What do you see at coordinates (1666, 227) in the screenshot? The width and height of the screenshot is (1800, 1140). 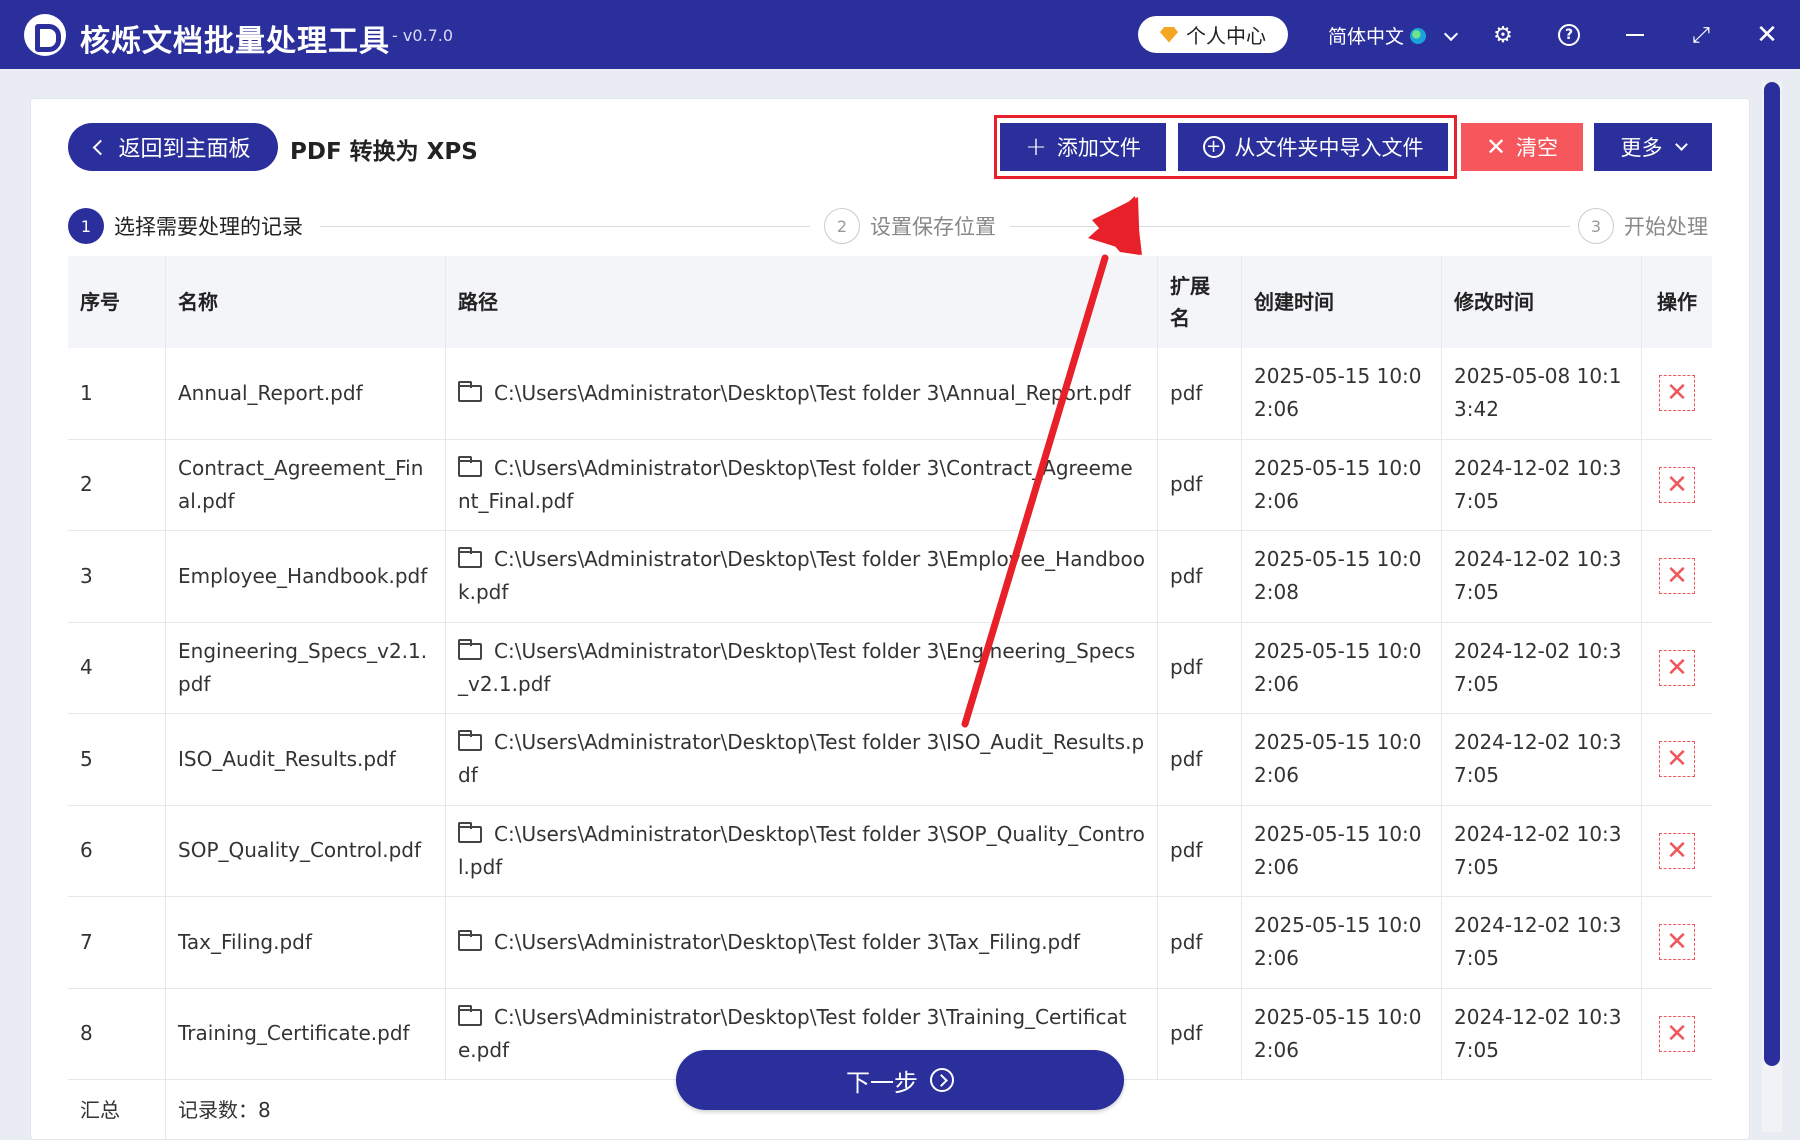 I see `step-label: 开始处理` at bounding box center [1666, 227].